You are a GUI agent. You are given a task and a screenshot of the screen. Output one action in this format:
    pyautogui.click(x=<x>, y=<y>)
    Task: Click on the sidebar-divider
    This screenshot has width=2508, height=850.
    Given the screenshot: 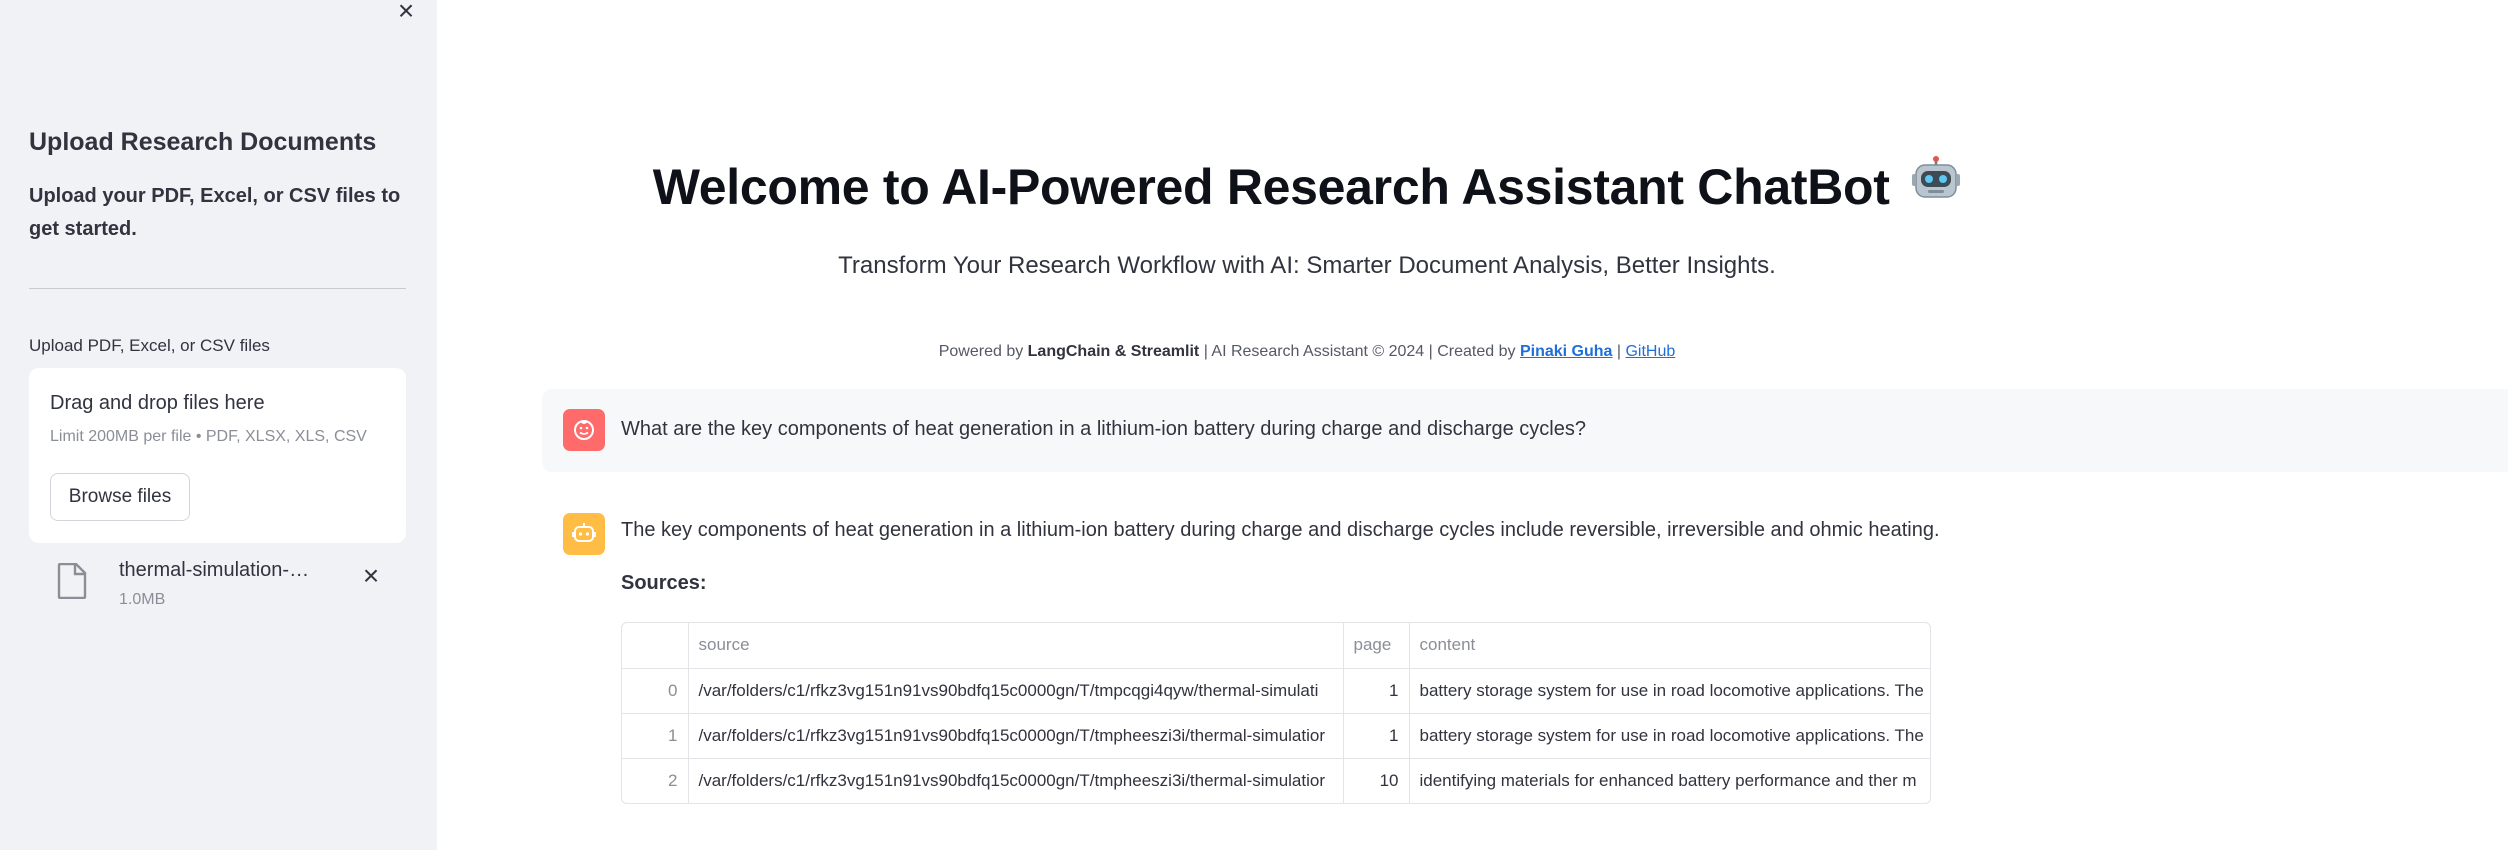 What is the action you would take?
    pyautogui.click(x=217, y=288)
    